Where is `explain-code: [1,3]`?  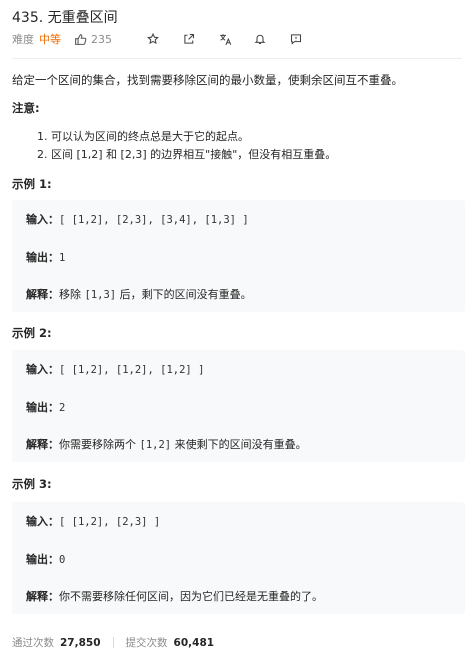 explain-code: [1,3] is located at coordinates (100, 295).